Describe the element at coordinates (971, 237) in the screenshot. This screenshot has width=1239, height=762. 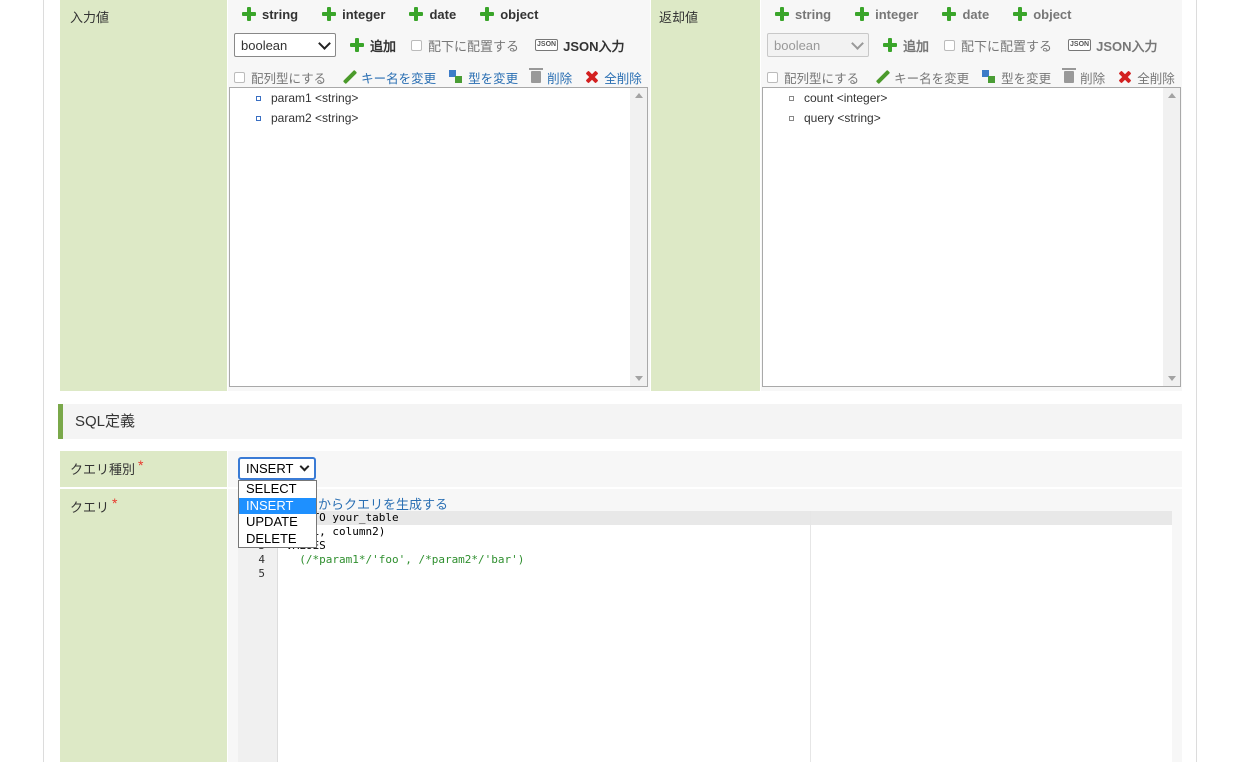
I see `return-tree-panel: count <integer> query <string>` at that location.